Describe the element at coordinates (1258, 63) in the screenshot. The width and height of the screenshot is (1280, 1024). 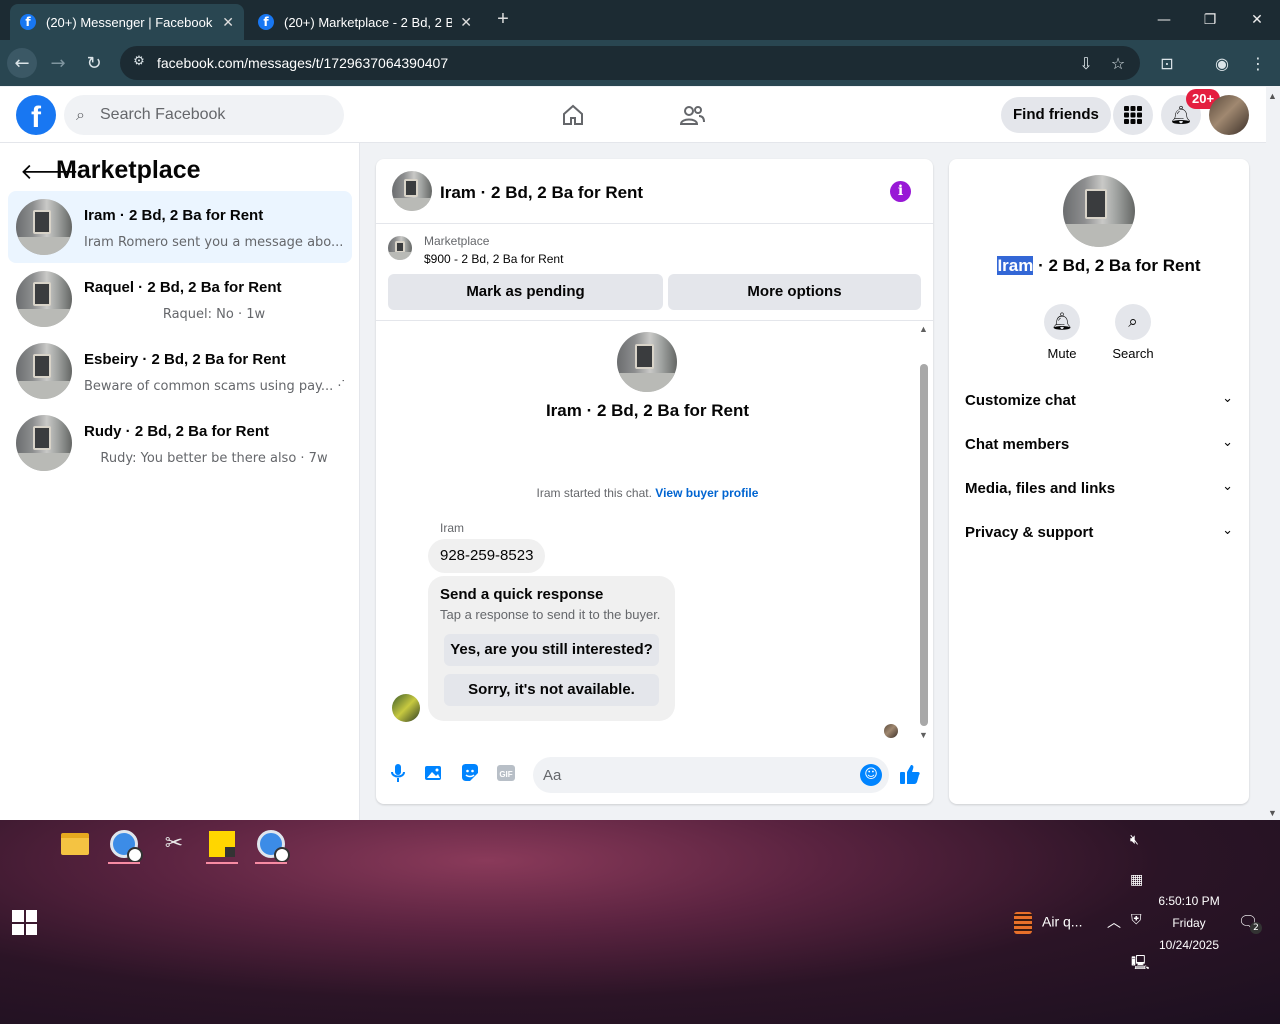
I see `menu-icon: ⋮` at that location.